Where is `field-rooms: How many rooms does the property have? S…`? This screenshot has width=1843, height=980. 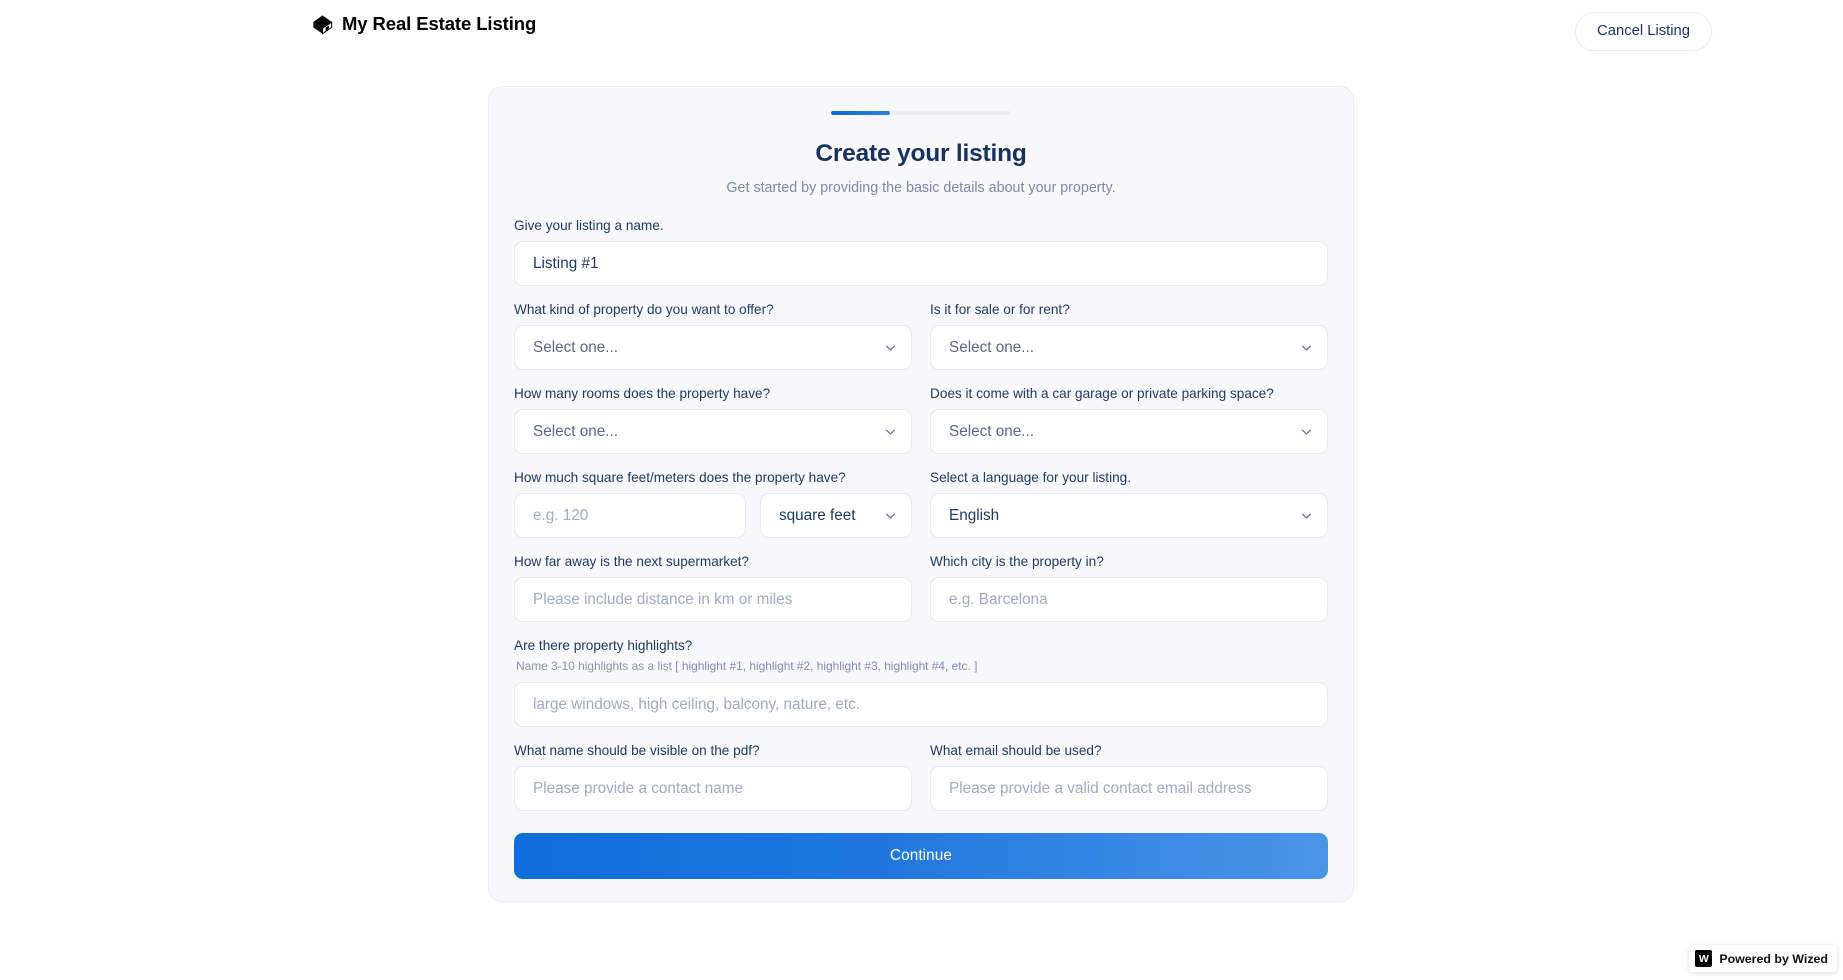 field-rooms: How many rooms does the property have? S… is located at coordinates (713, 420).